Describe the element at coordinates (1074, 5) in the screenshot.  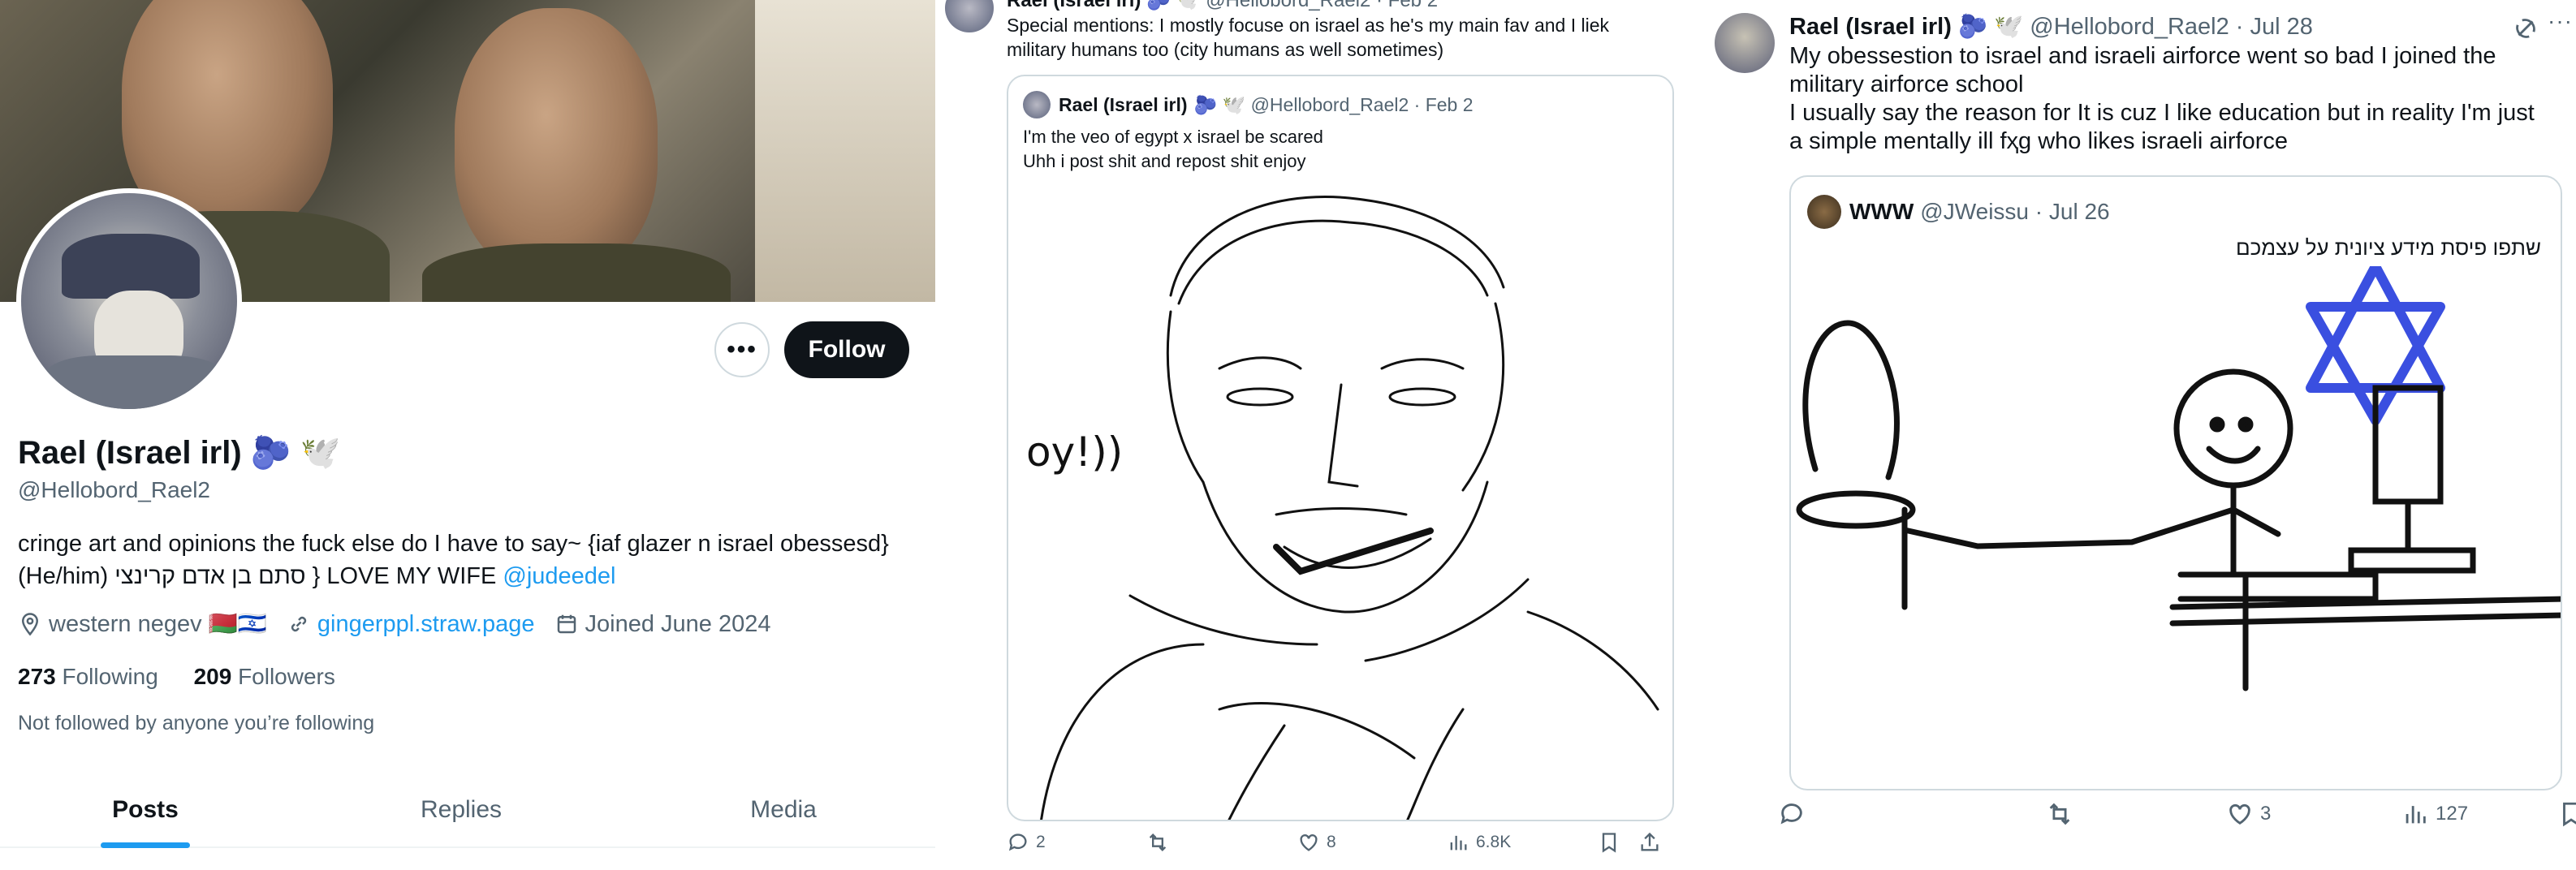
I see `post-author-name: Rael (Israel irl)` at that location.